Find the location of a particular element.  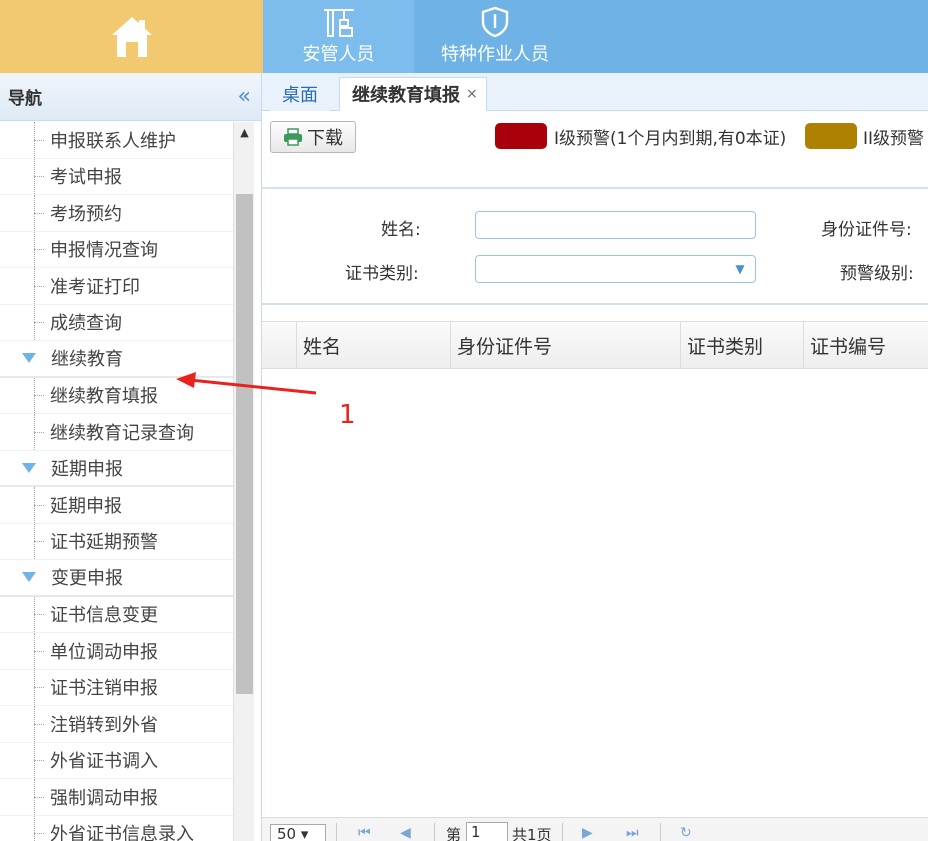

sidebar-item: 成绩查询 is located at coordinates (116, 322).